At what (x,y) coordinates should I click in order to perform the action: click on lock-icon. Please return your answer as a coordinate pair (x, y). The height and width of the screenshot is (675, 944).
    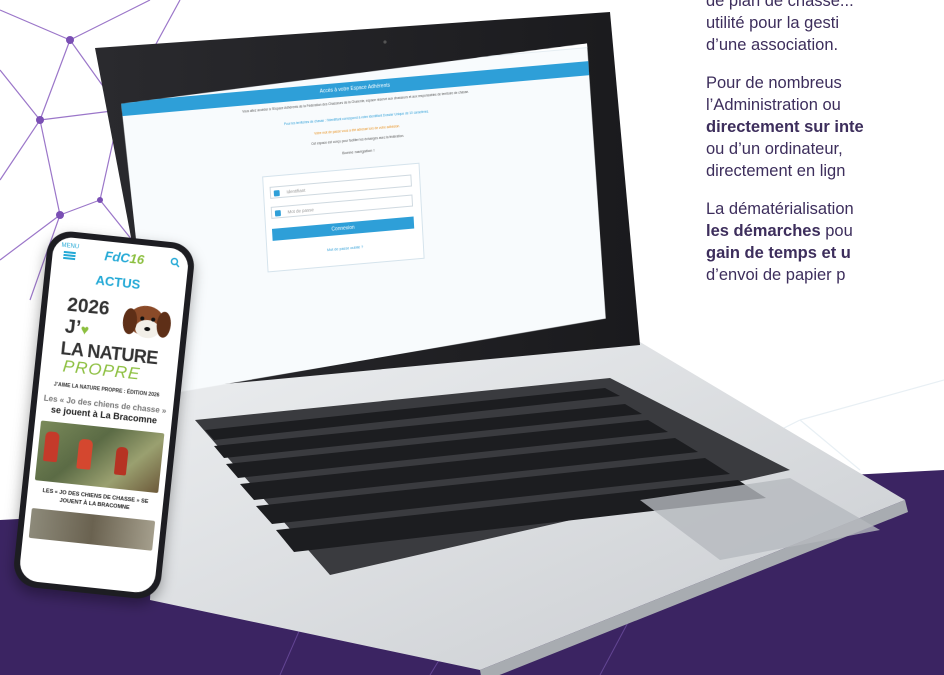
    Looking at the image, I should click on (278, 213).